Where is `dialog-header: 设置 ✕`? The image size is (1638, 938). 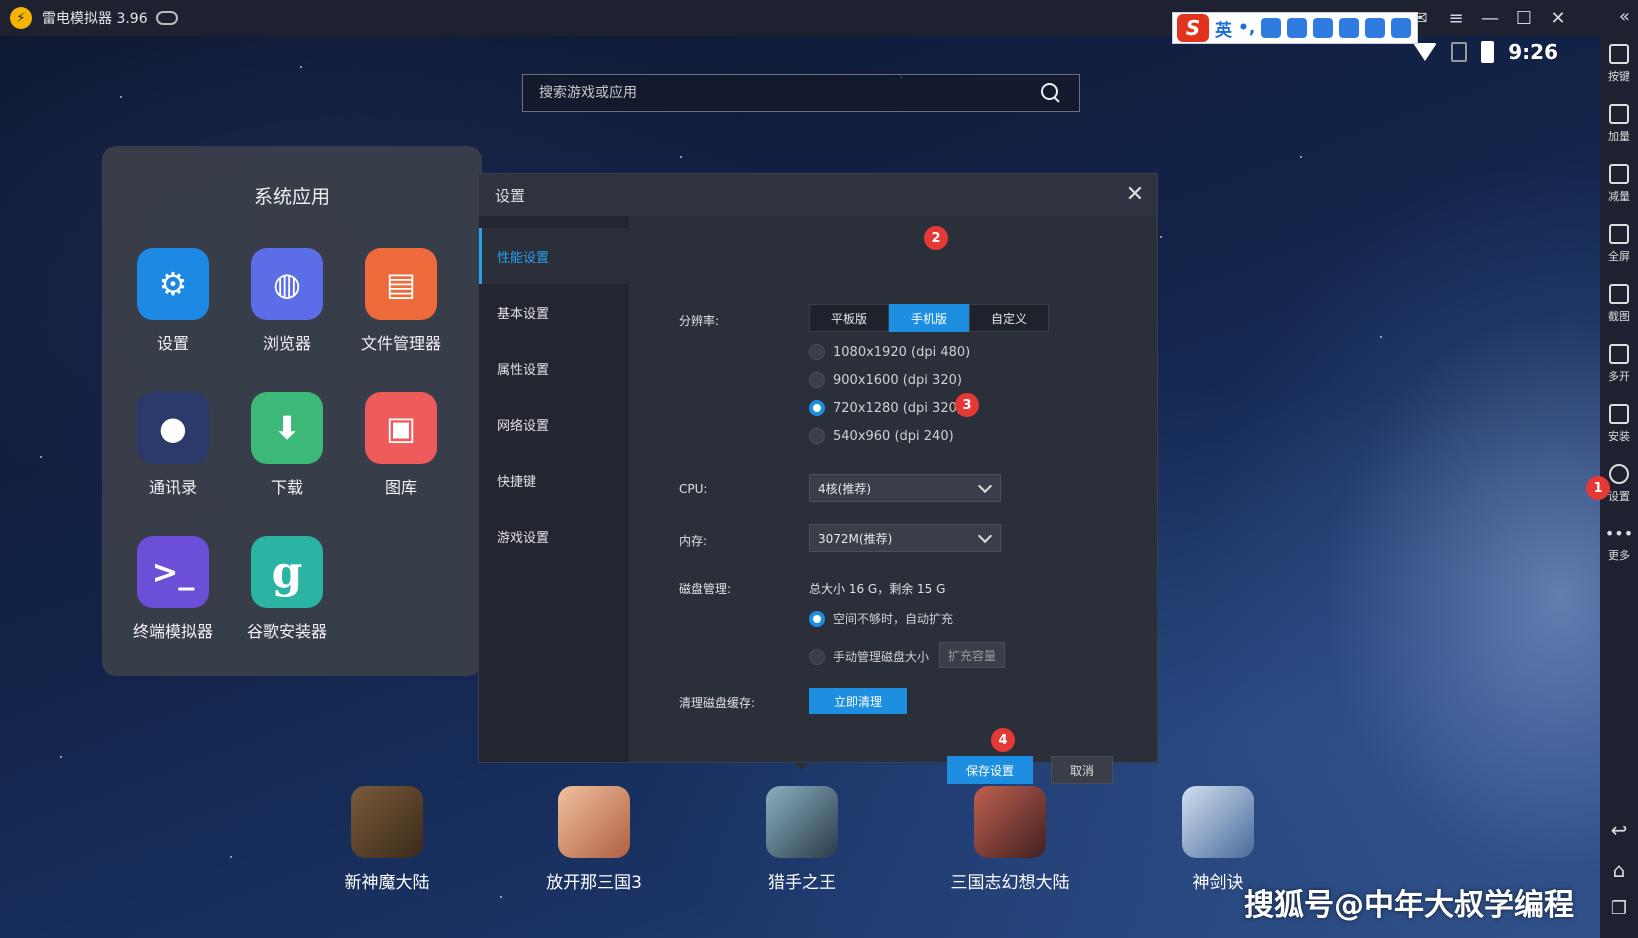
dialog-header: 设置 ✕ is located at coordinates (818, 195).